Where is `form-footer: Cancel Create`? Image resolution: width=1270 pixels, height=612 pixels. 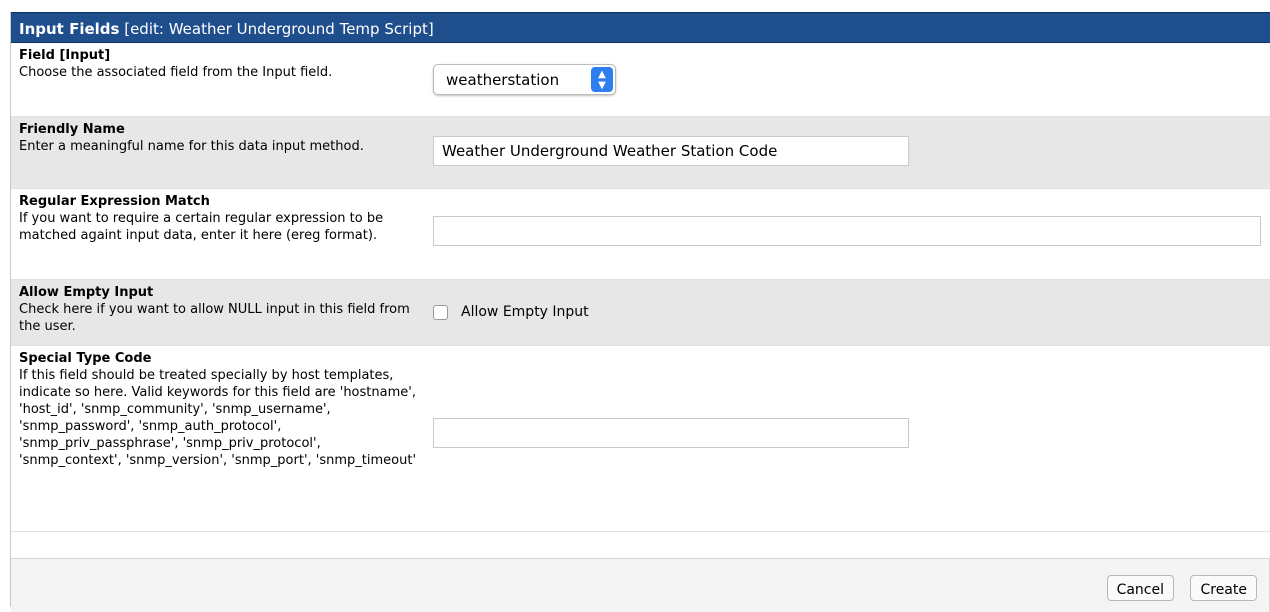
form-footer: Cancel Create is located at coordinates (640, 585).